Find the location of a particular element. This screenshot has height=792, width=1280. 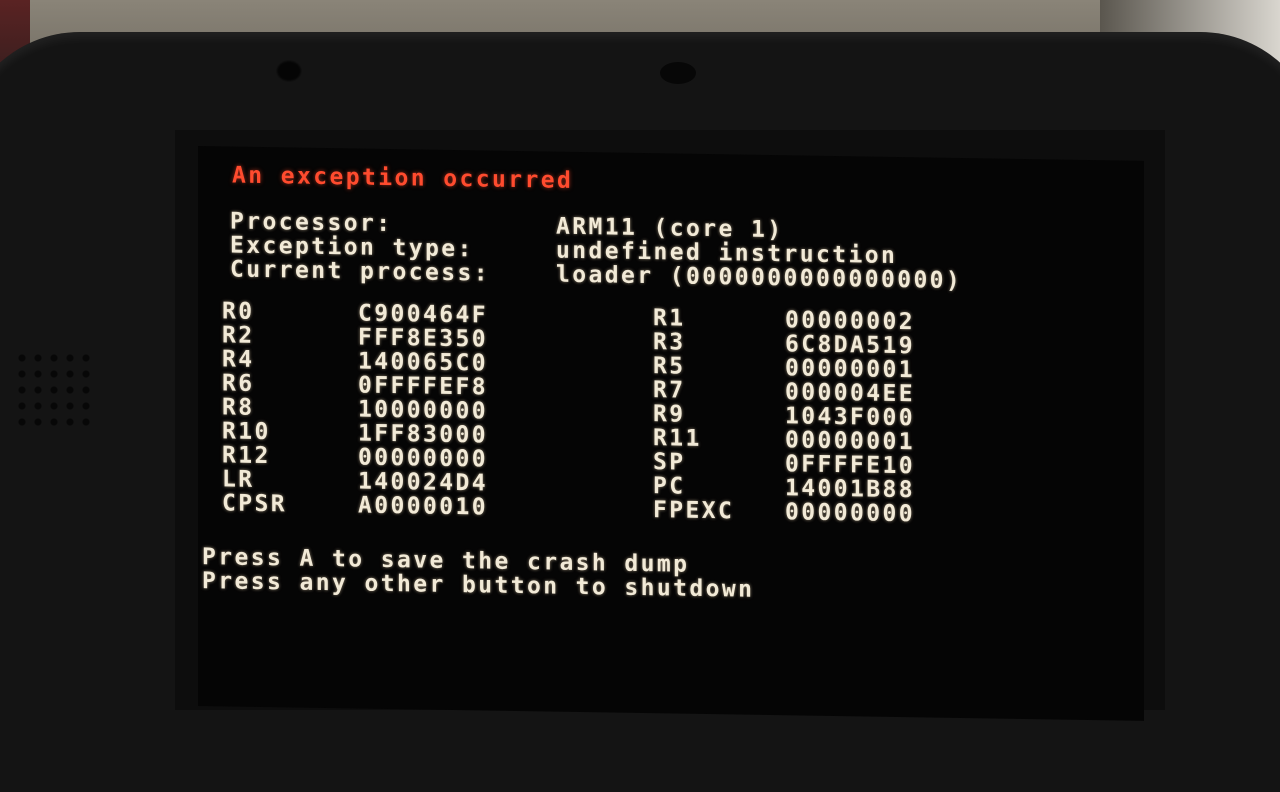

register-value: A0000010 is located at coordinates (423, 506).